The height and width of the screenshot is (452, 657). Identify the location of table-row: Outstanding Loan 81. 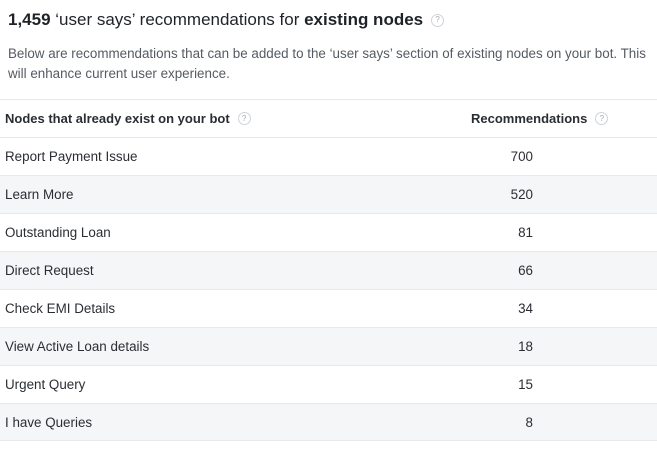
(328, 232).